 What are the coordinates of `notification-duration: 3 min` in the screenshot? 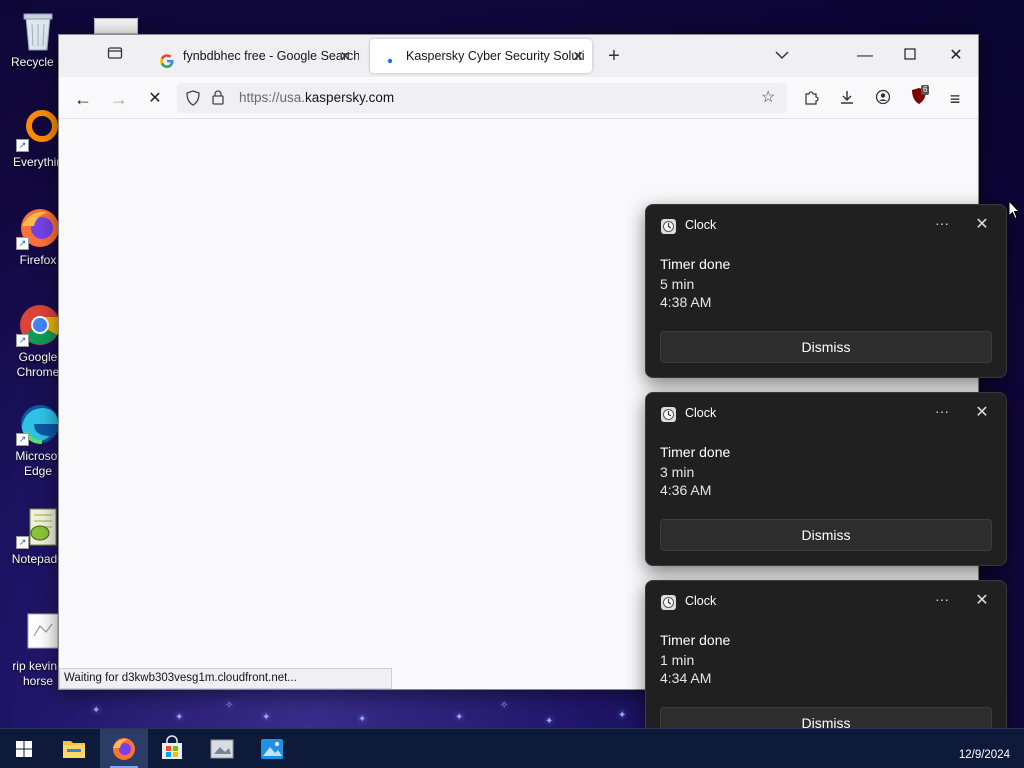 It's located at (677, 472).